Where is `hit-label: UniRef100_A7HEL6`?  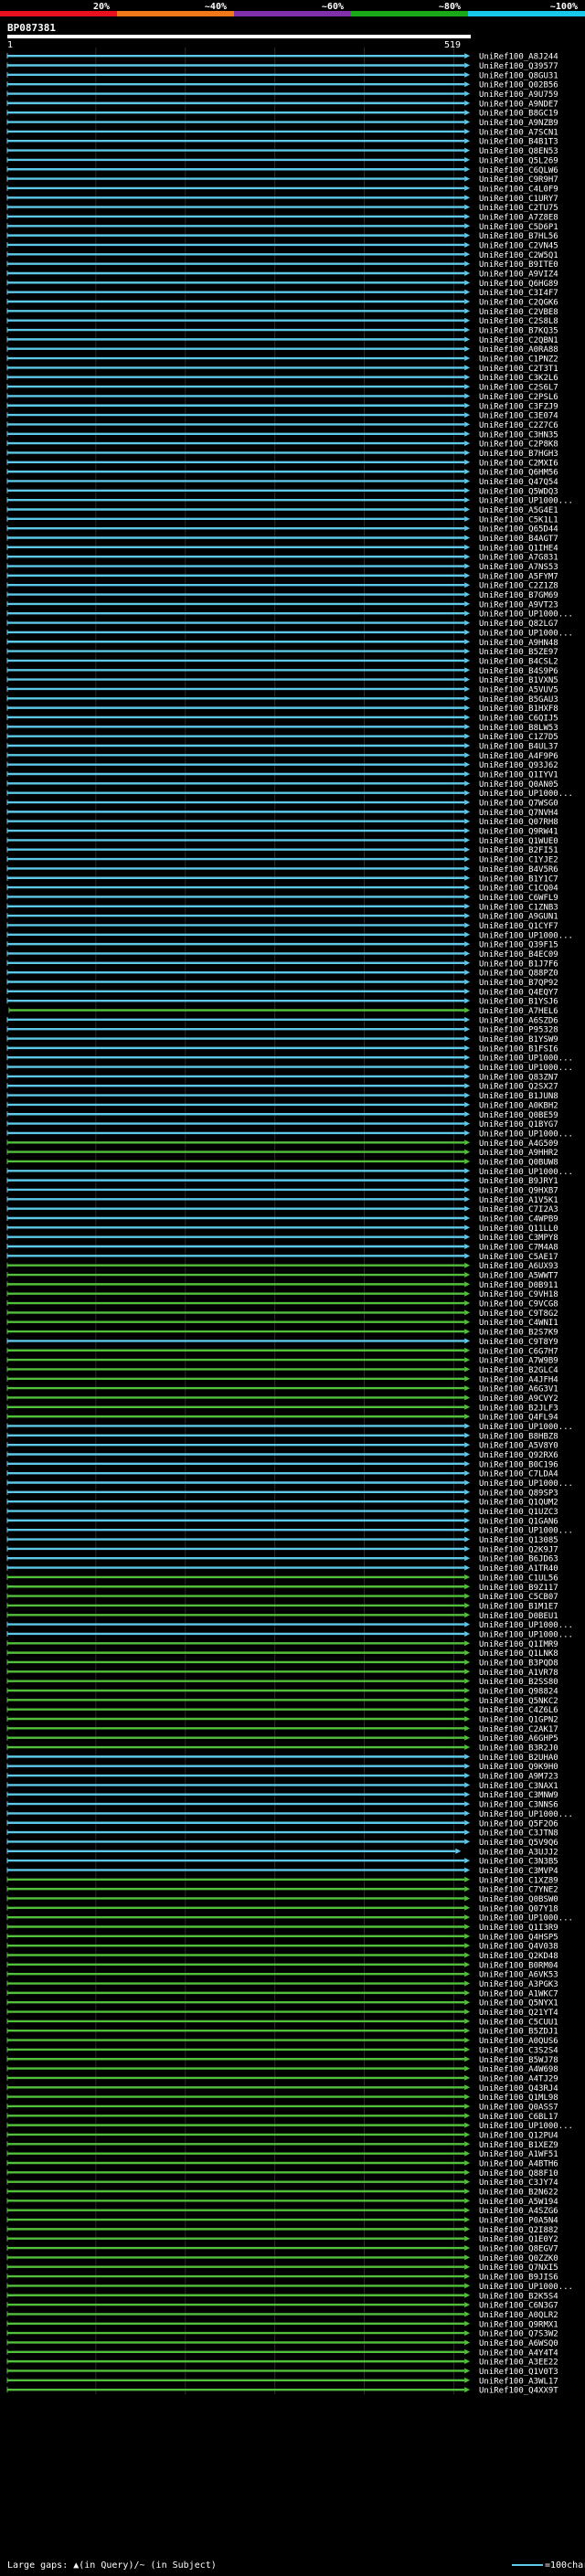
hit-label: UniRef100_A7HEL6 is located at coordinates (518, 1011).